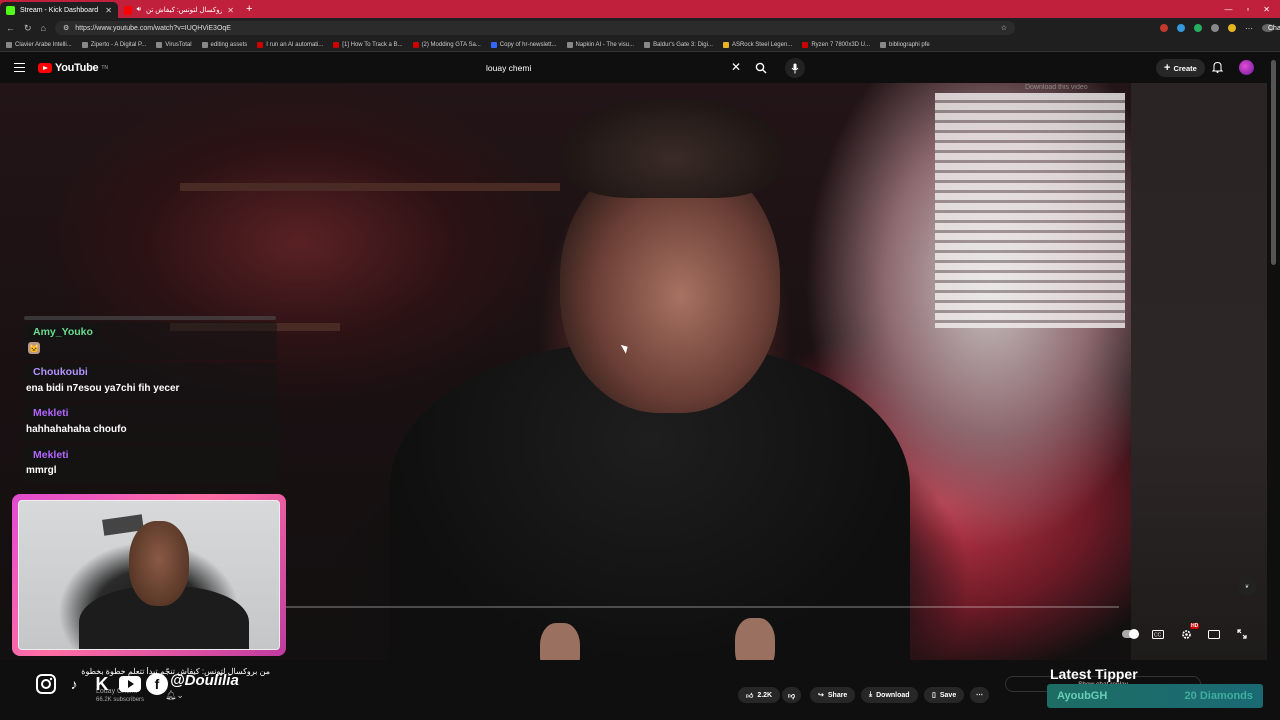  What do you see at coordinates (1167, 68) in the screenshot?
I see `plus-icon: +` at bounding box center [1167, 68].